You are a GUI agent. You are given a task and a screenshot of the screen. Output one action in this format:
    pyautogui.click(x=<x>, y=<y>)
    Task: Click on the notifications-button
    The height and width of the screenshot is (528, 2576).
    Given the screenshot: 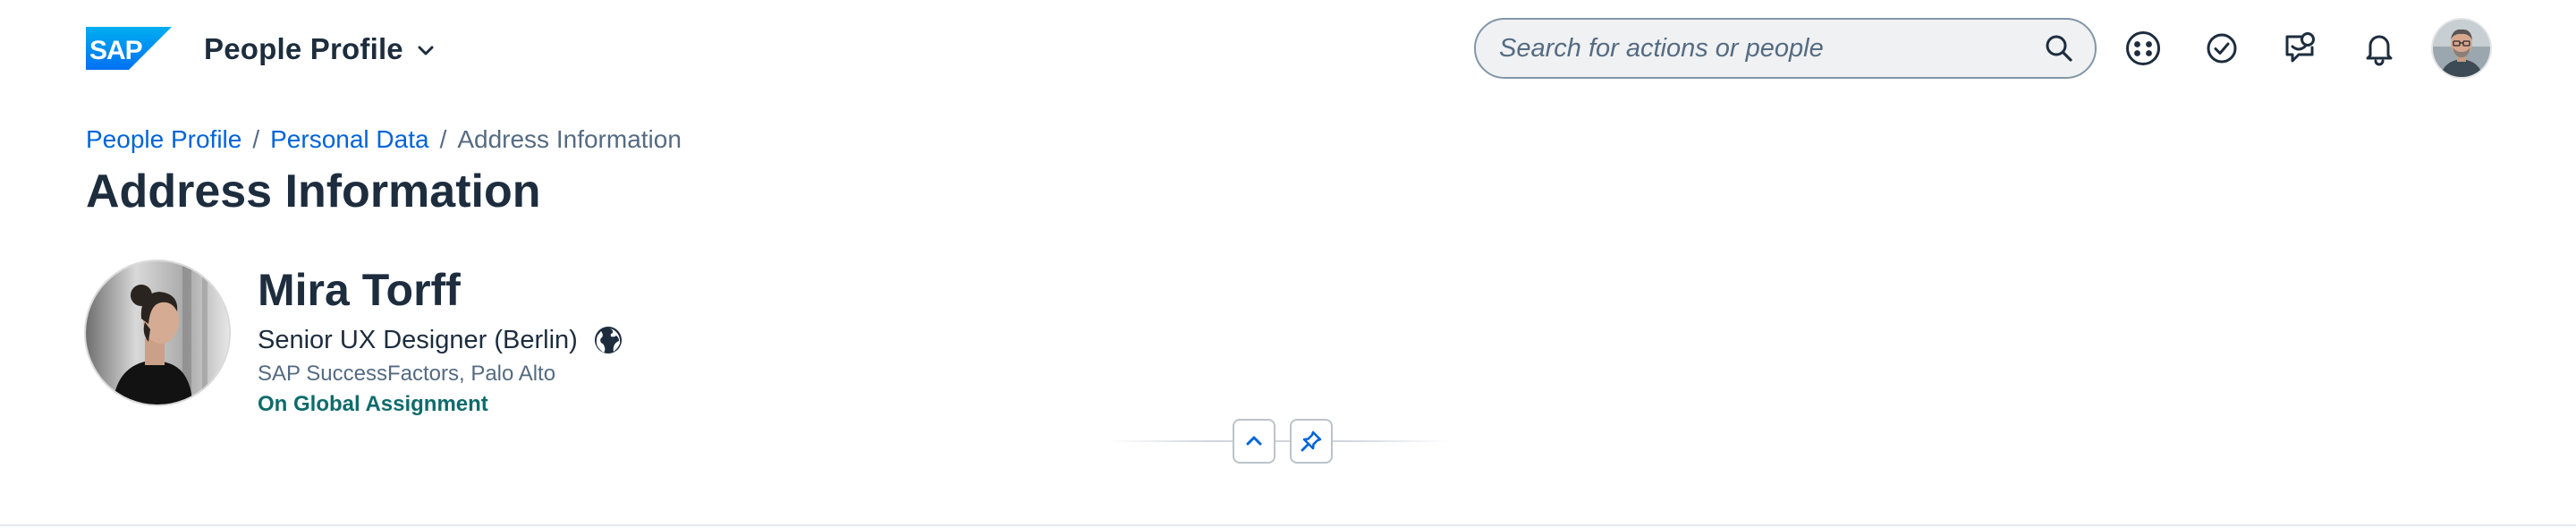 What is the action you would take?
    pyautogui.click(x=2379, y=48)
    